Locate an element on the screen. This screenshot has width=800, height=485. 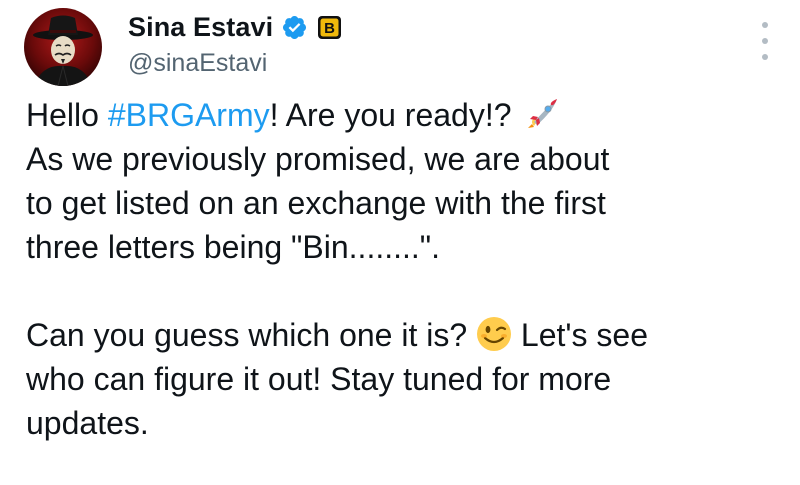
author-info: Sina Estavi B @sinaEstavi is located at coordinates (235, 44).